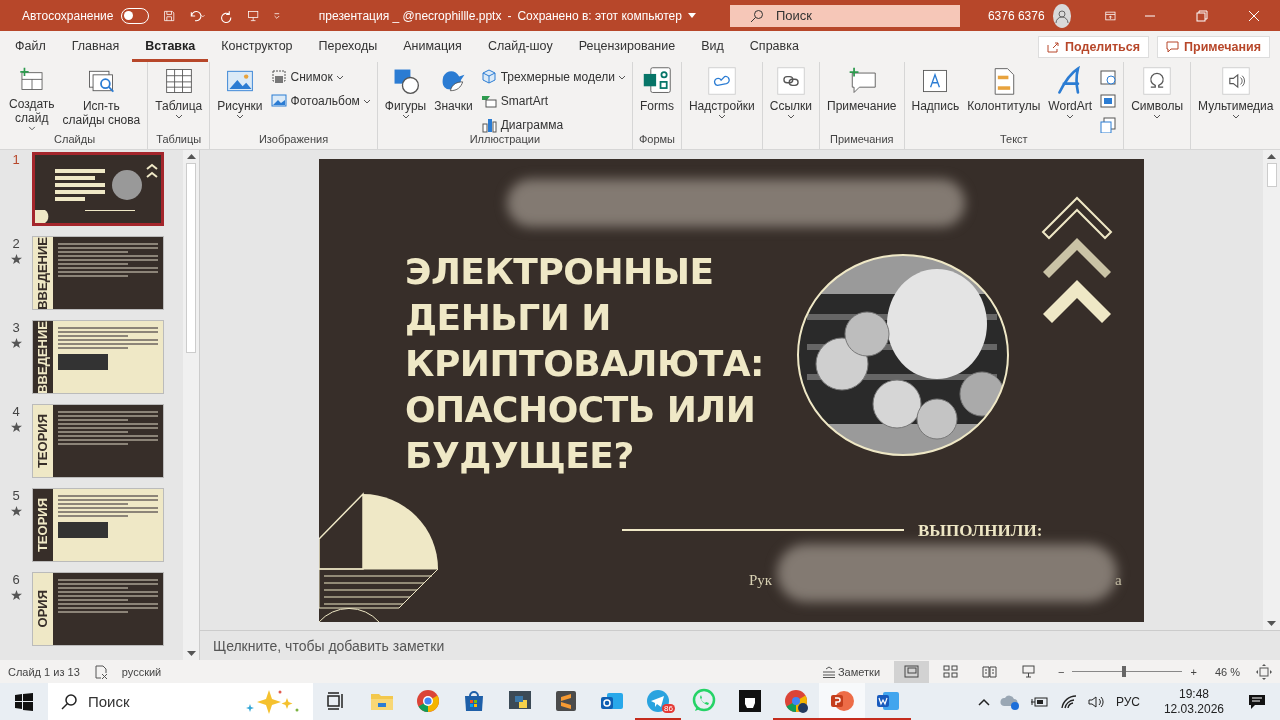 The width and height of the screenshot is (1280, 720). What do you see at coordinates (712, 50) in the screenshot?
I see `ribbon-tab: Вид` at bounding box center [712, 50].